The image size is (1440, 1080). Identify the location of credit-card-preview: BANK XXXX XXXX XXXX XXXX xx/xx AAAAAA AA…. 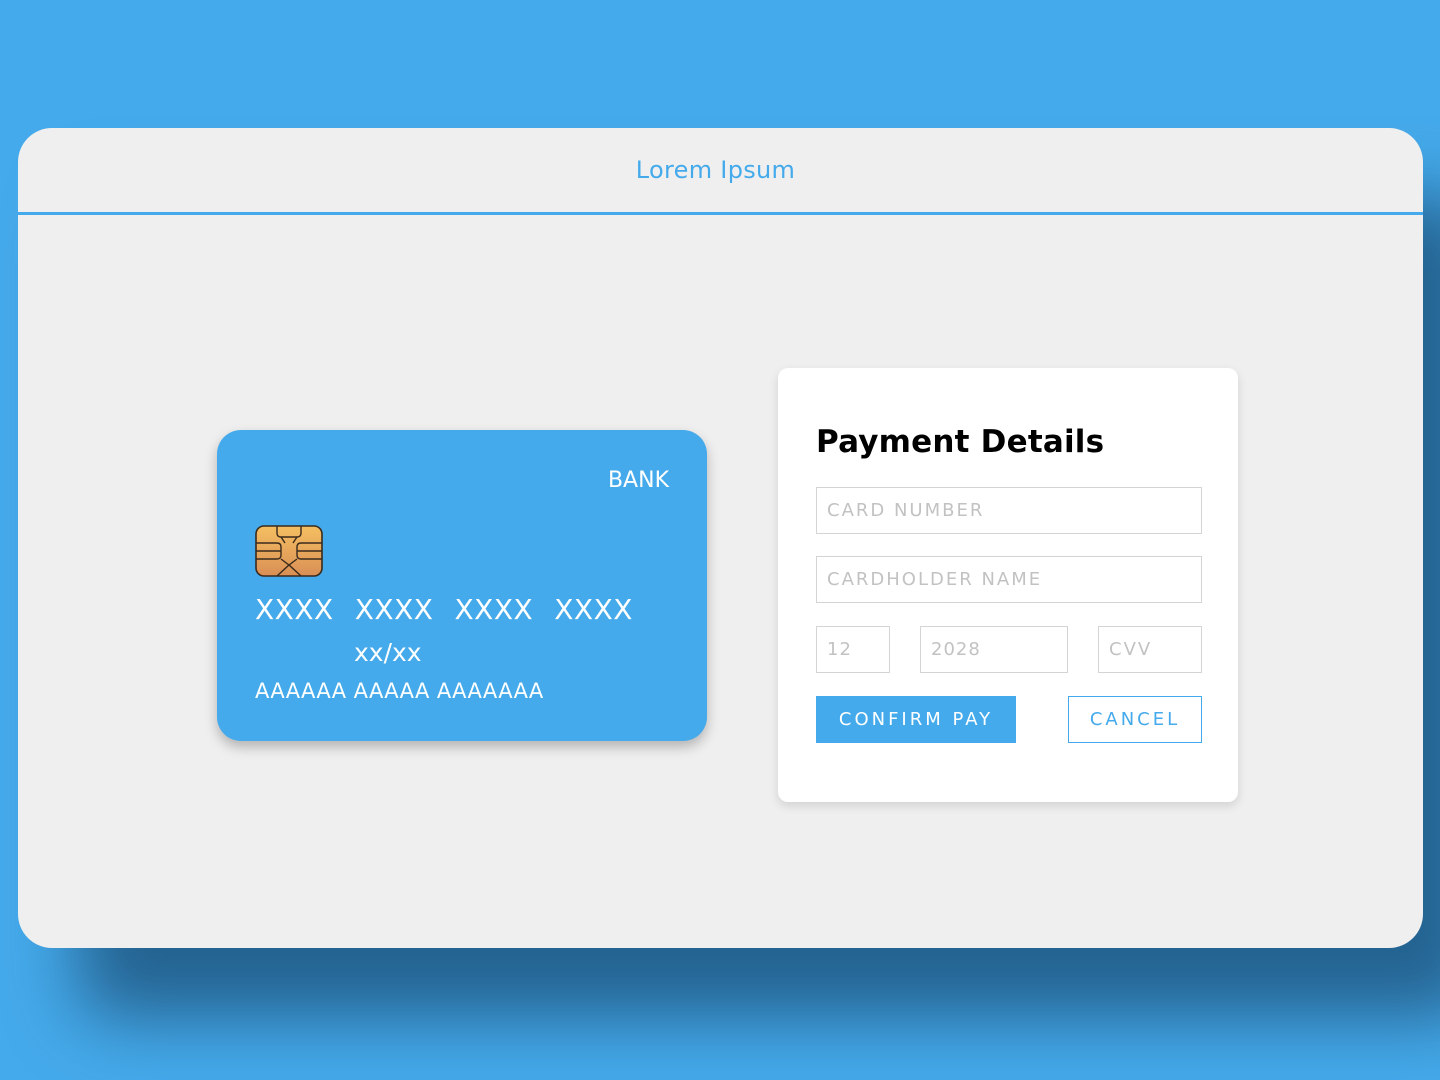
(462, 585).